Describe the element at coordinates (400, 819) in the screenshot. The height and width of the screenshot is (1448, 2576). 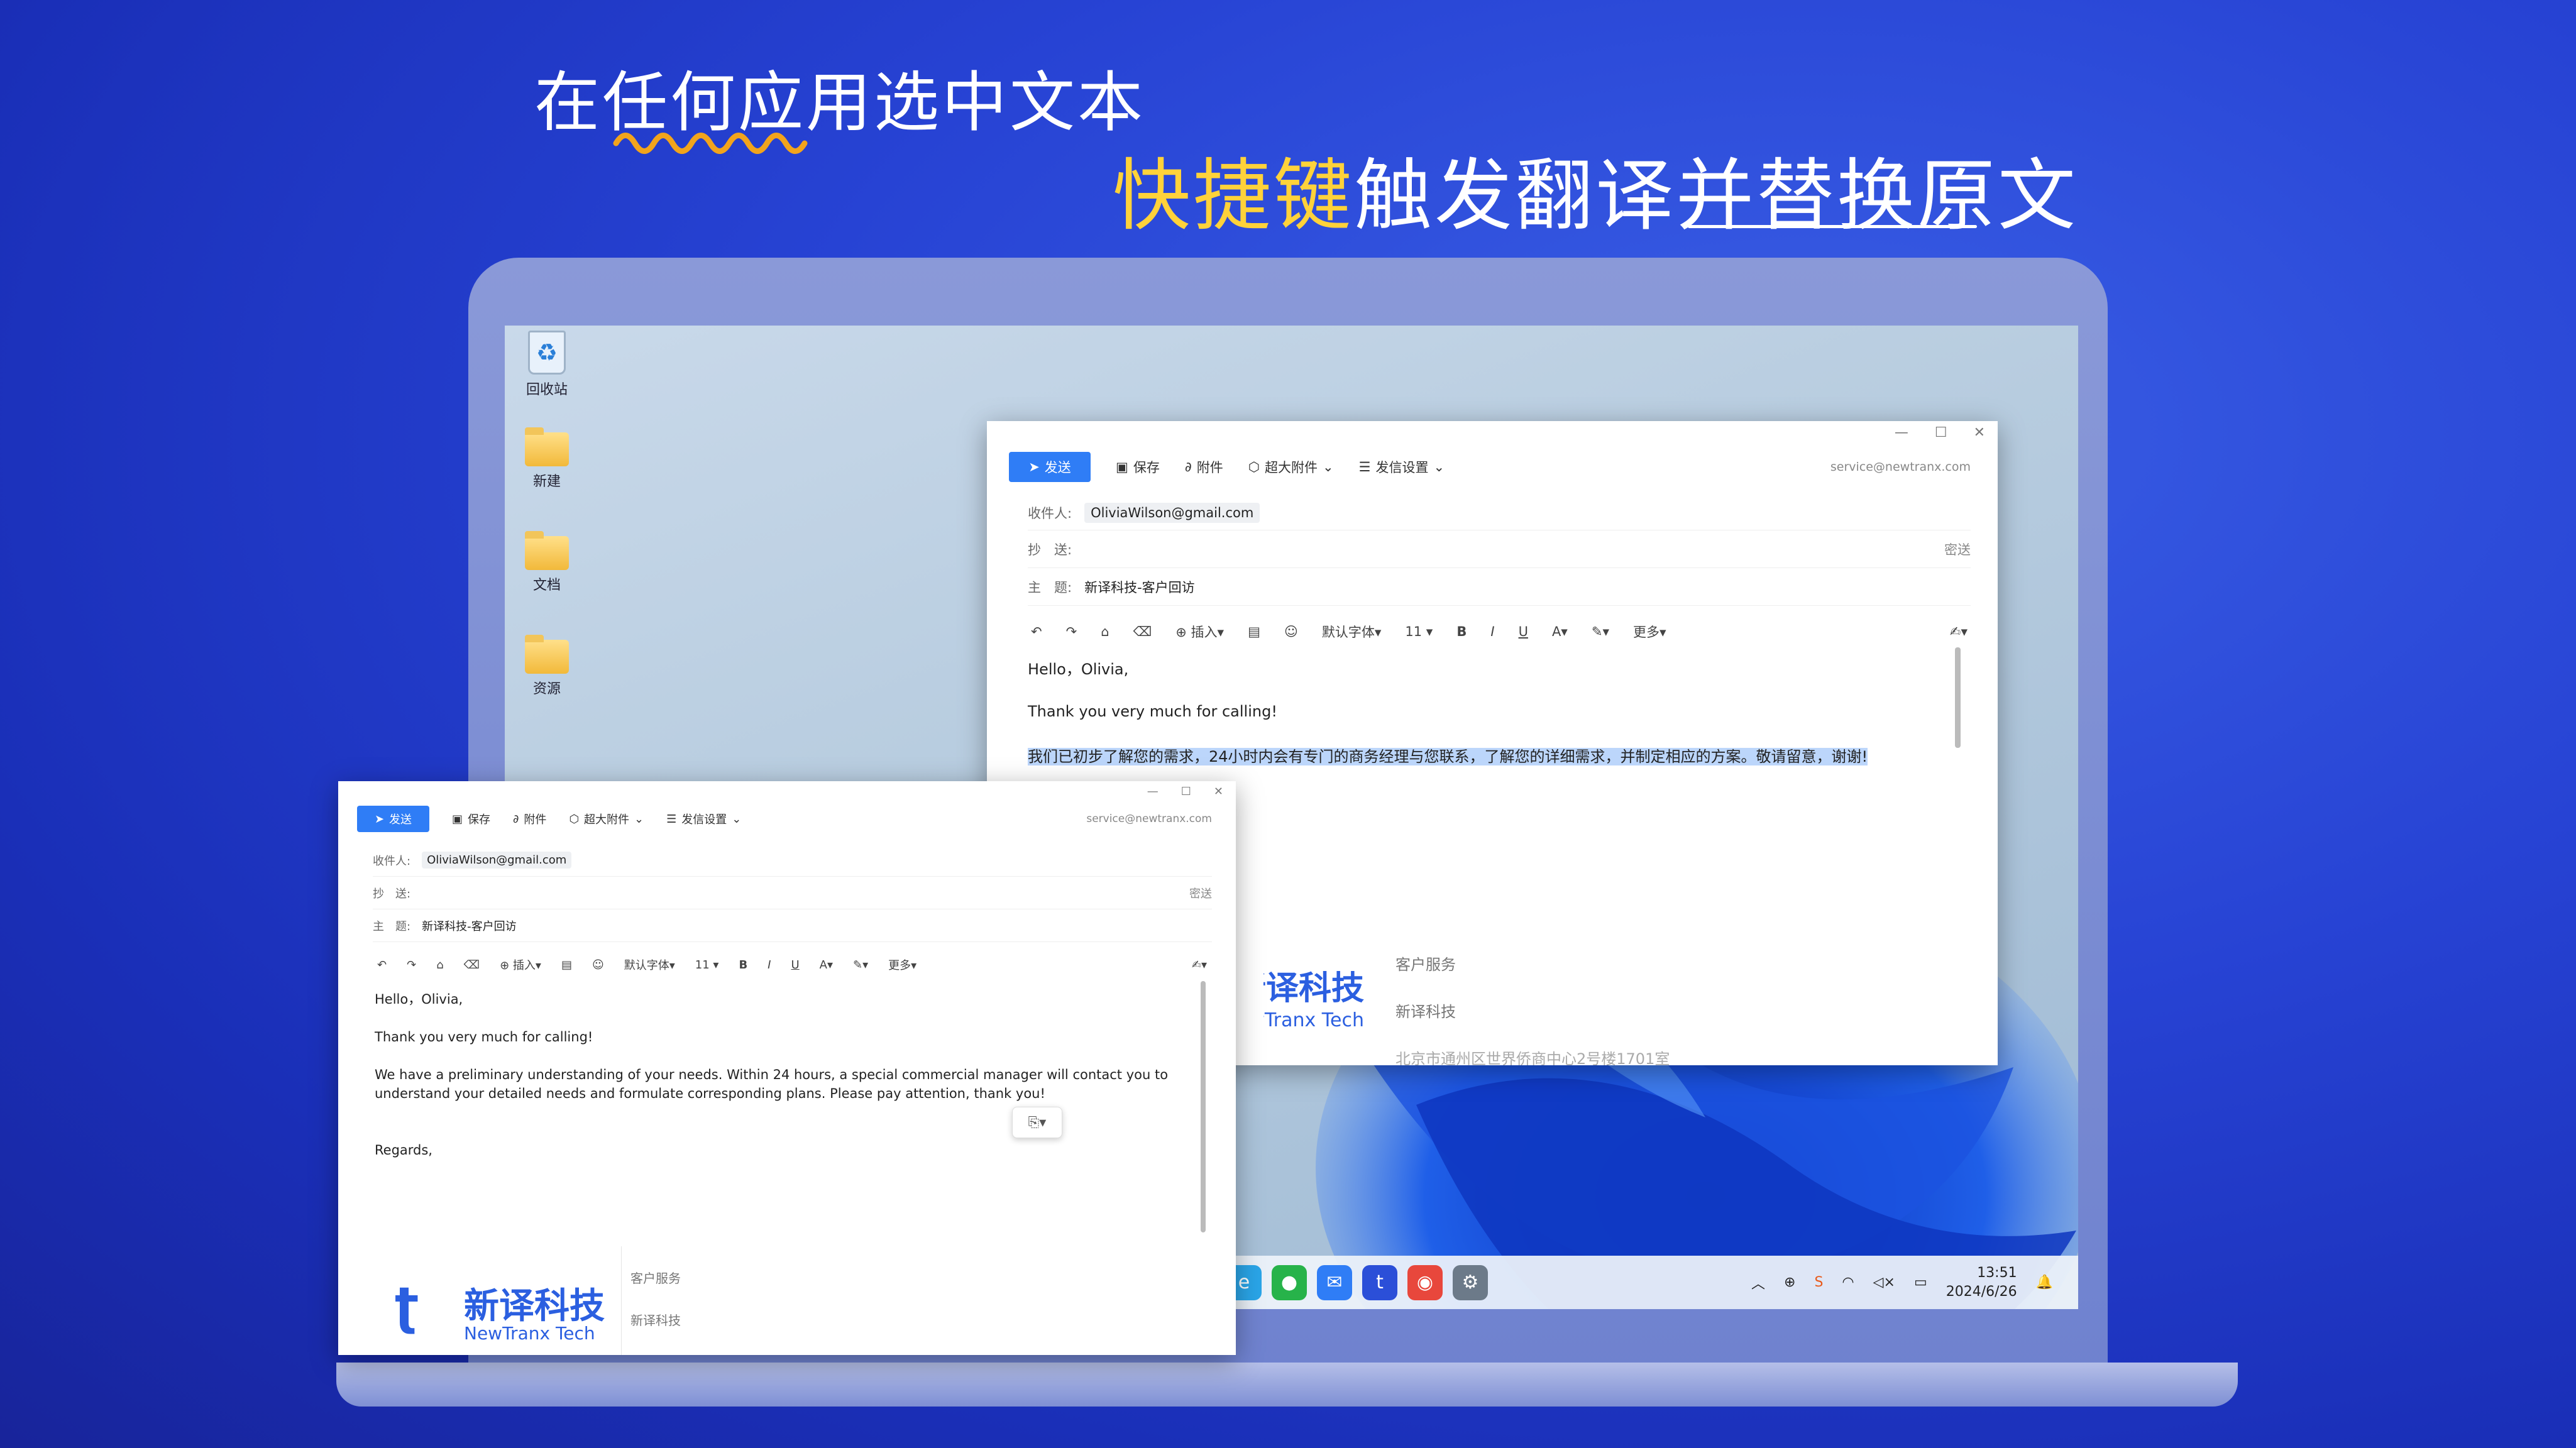
I see `send-label: 发送` at that location.